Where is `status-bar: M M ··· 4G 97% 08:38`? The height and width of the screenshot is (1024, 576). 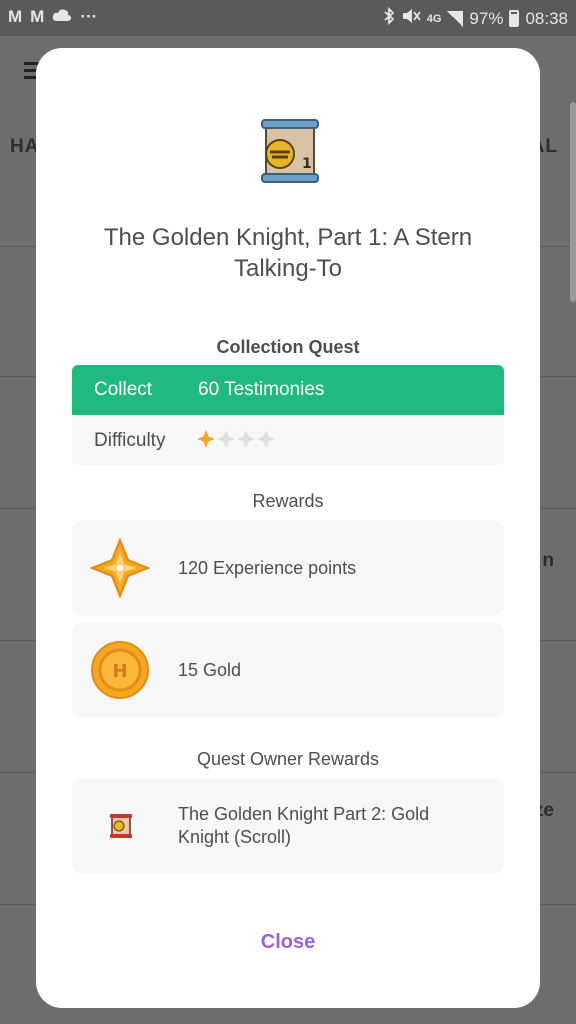 status-bar: M M ··· 4G 97% 08:38 is located at coordinates (288, 18).